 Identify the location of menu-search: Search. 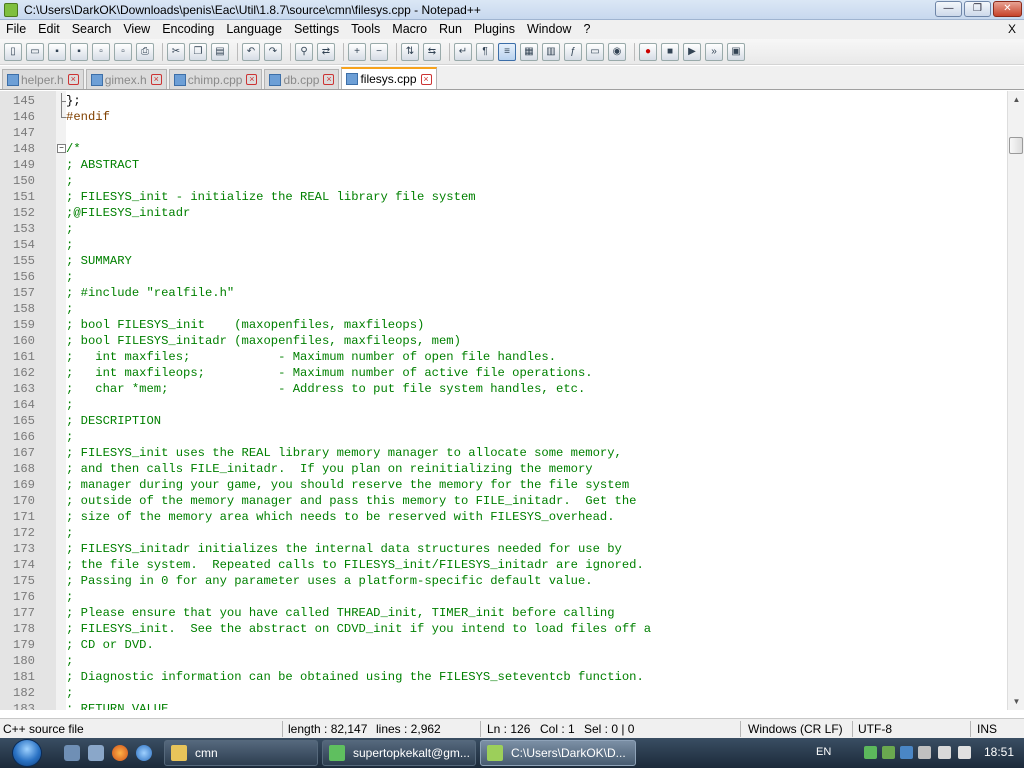
(92, 29).